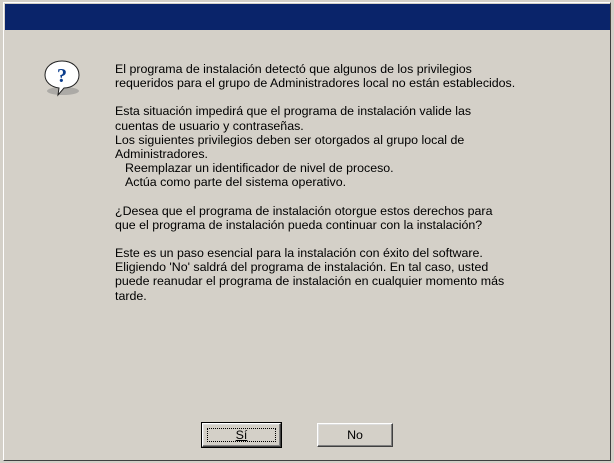  I want to click on text-line: Administradores., so click(161, 154).